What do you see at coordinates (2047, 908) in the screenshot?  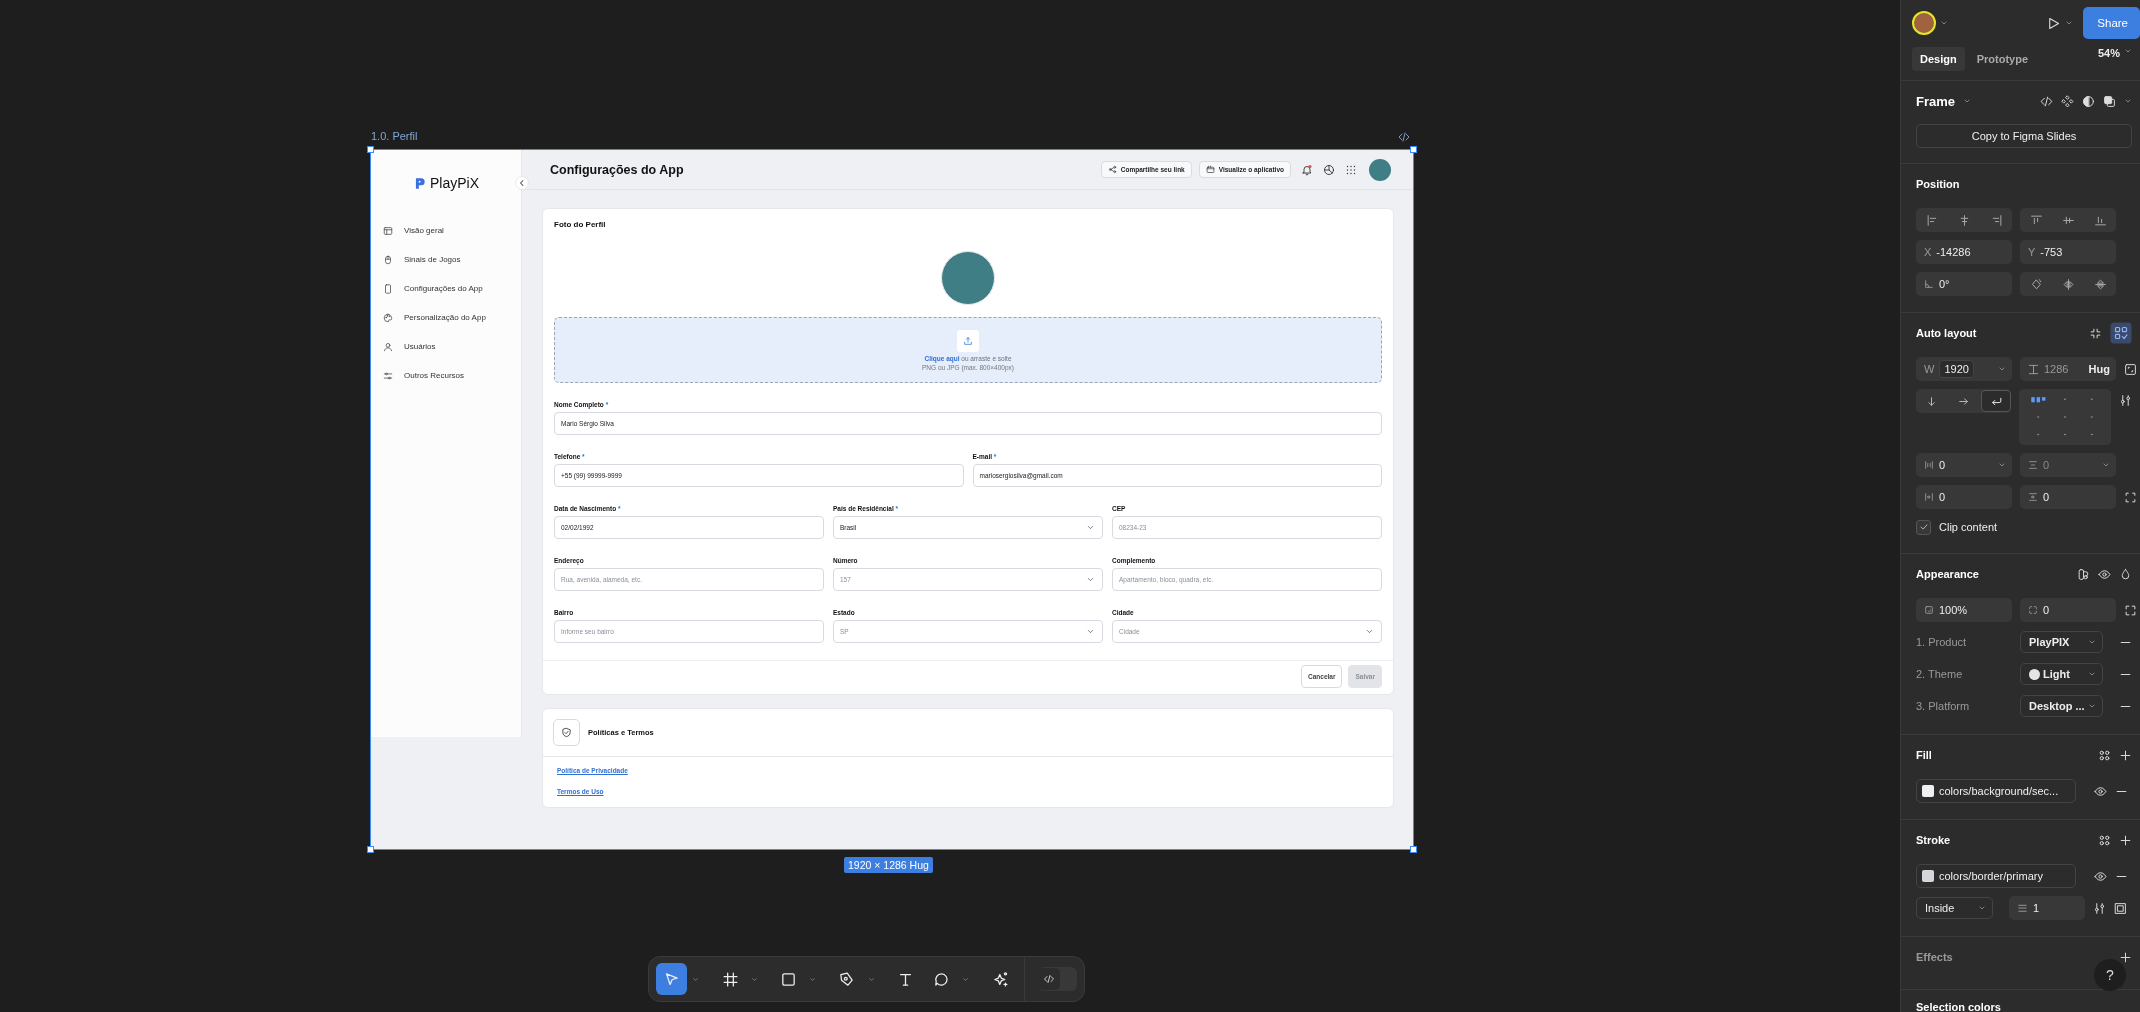 I see `stroke-weight-field: 1` at bounding box center [2047, 908].